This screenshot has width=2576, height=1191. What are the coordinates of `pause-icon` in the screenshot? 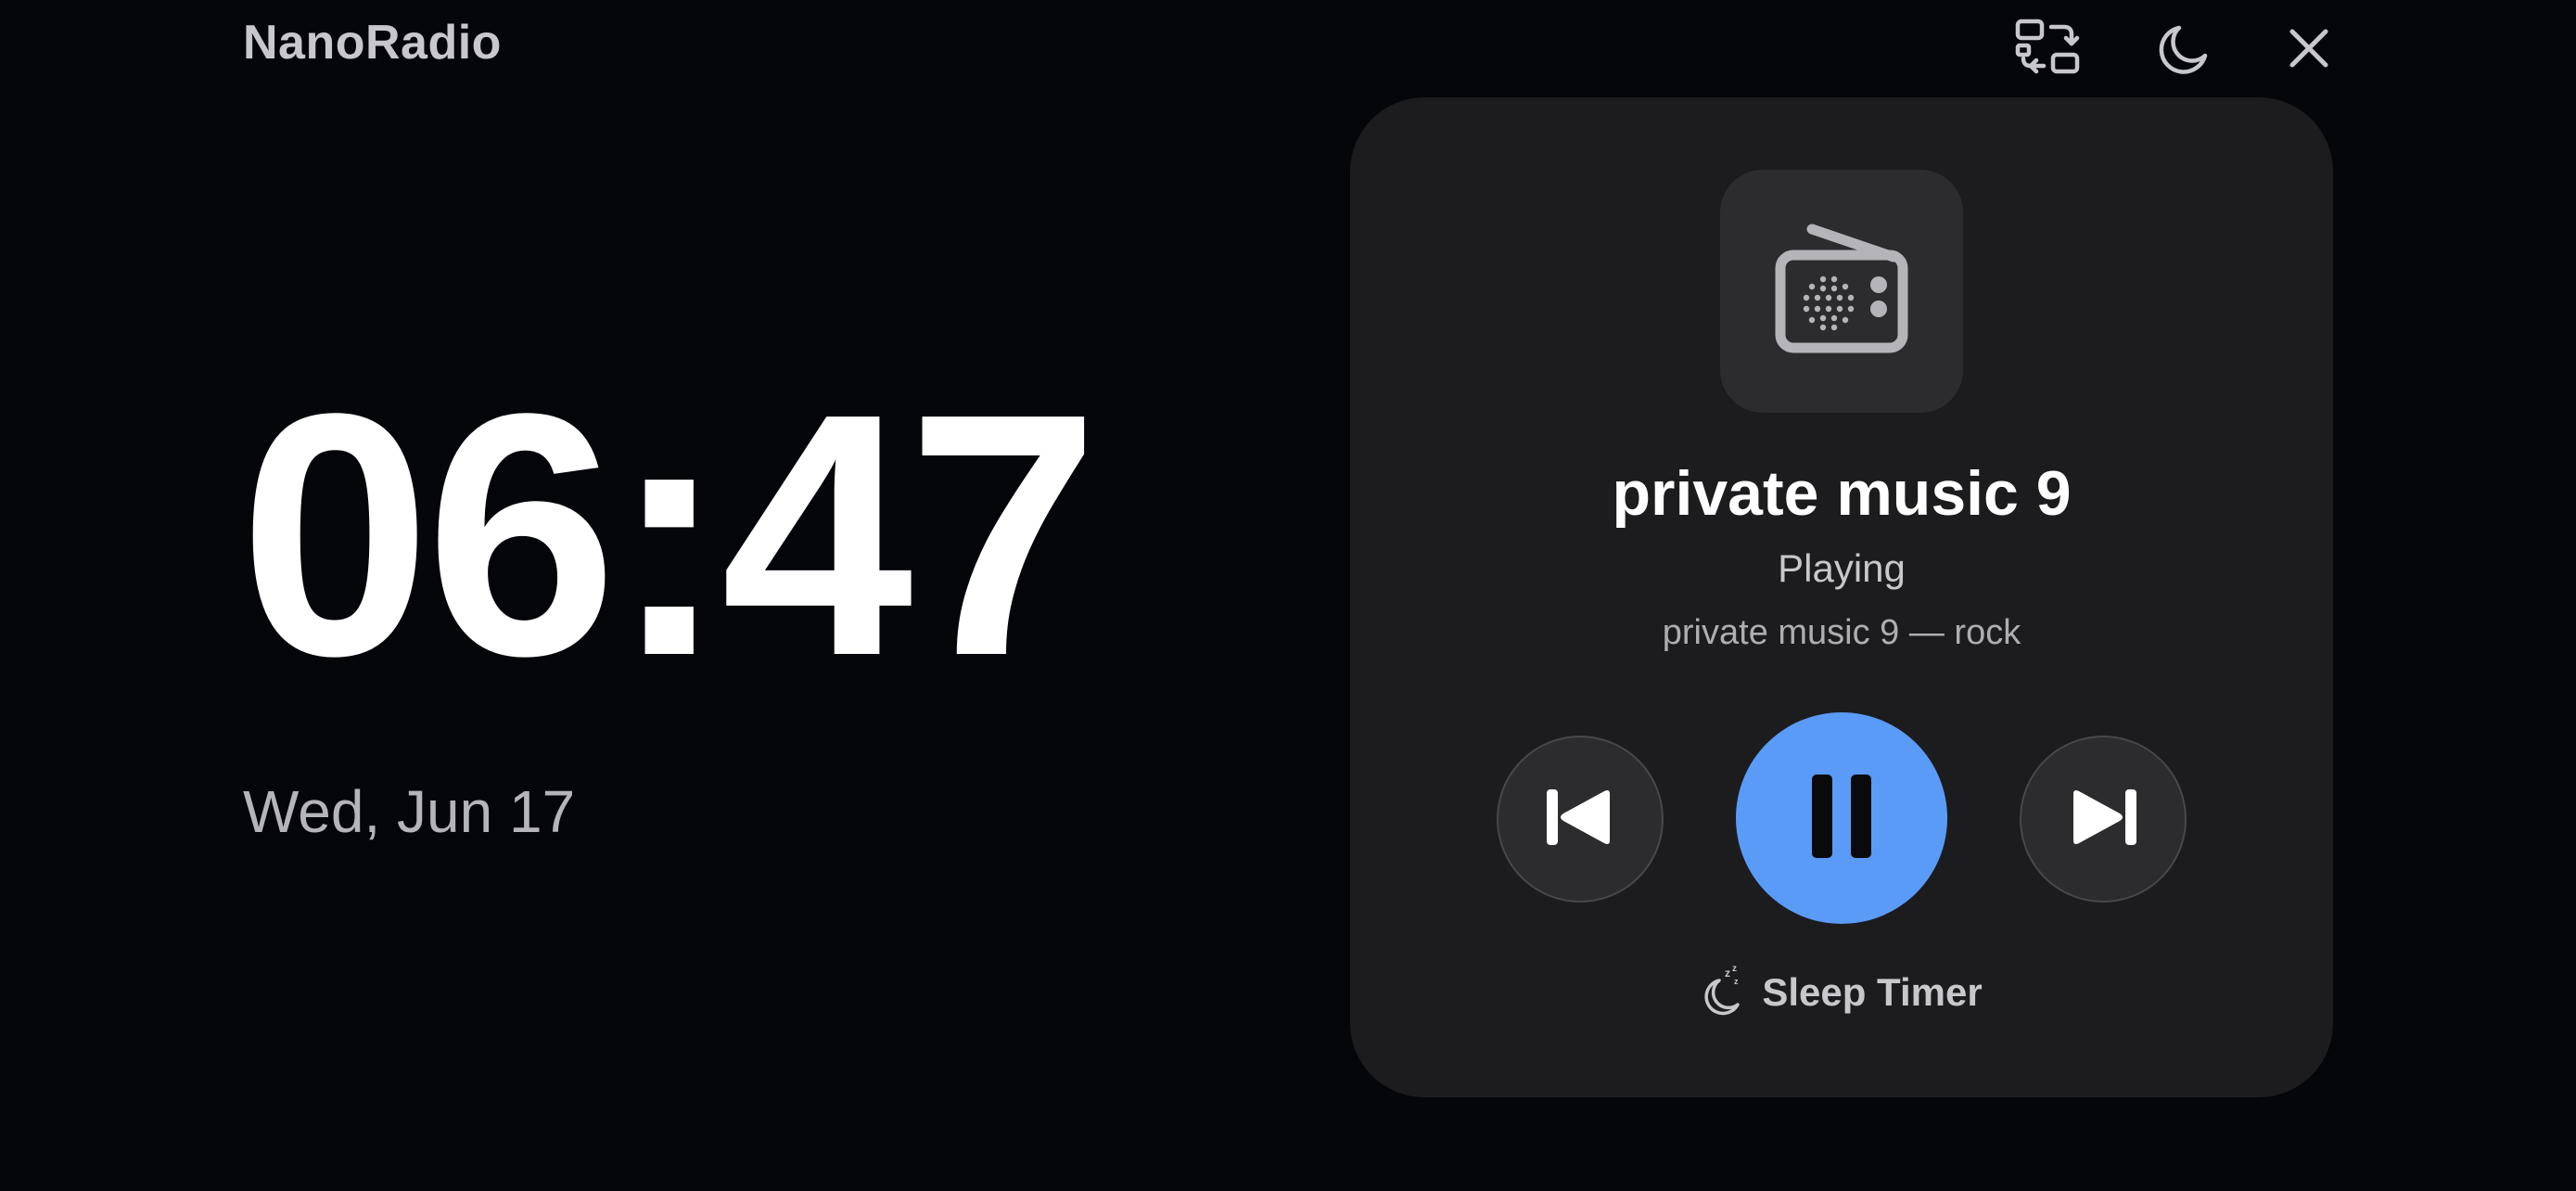 It's located at (1841, 818).